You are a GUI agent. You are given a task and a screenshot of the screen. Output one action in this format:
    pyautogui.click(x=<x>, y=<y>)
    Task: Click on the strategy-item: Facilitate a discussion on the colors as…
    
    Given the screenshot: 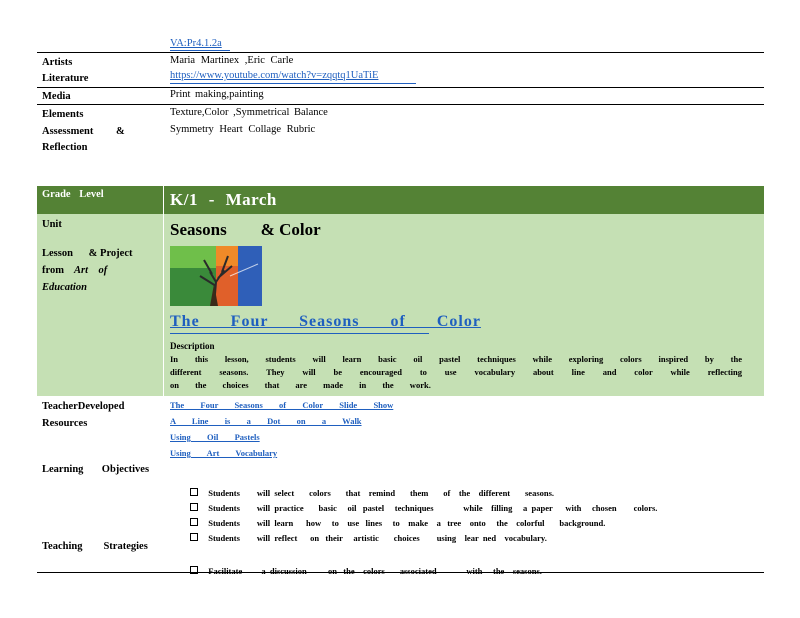 What is the action you would take?
    pyautogui.click(x=364, y=566)
    